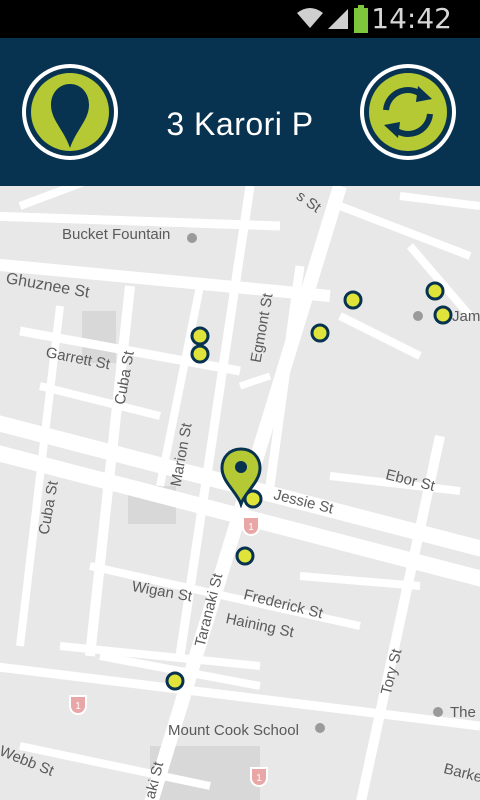 The width and height of the screenshot is (480, 800). Describe the element at coordinates (116, 234) in the screenshot. I see `poi-label-bucket-fountain: Bucket Fountain` at that location.